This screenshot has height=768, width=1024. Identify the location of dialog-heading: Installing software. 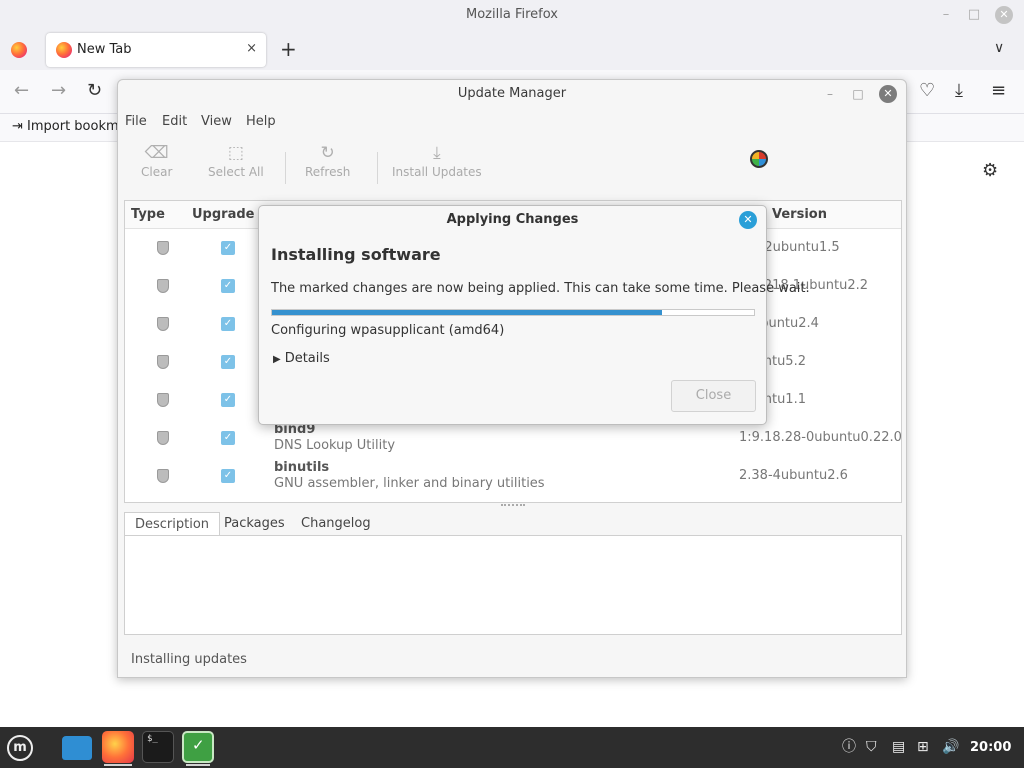
(356, 254).